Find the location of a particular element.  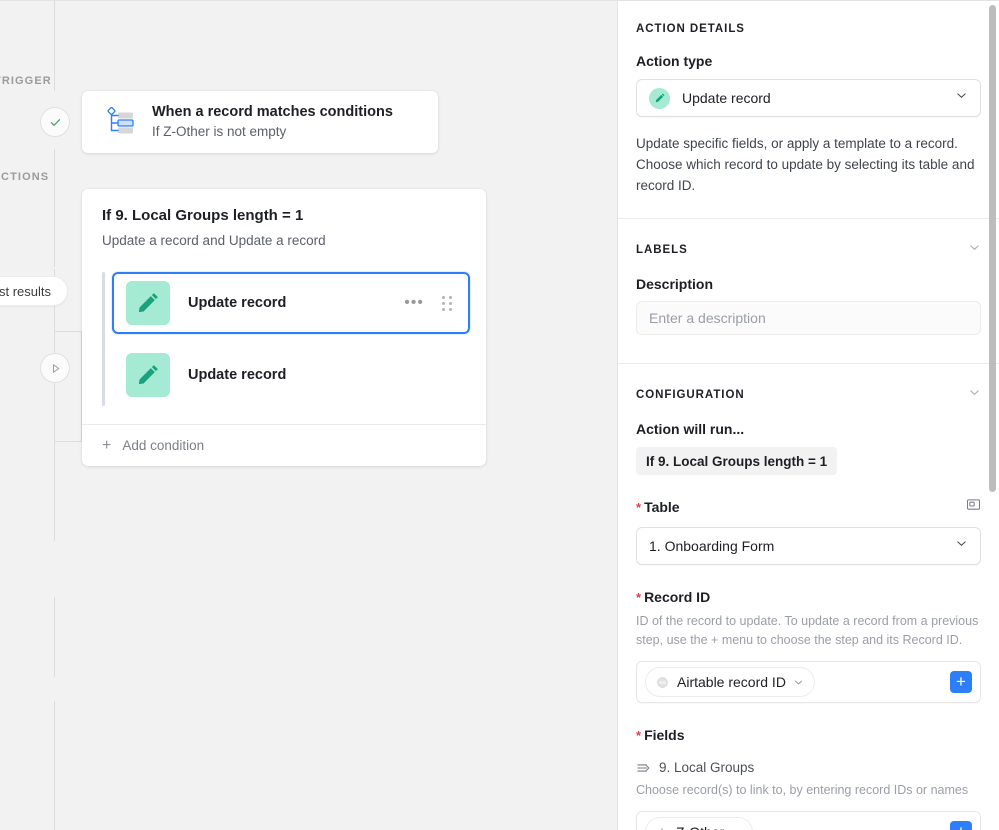

action-type-label: Action type is located at coordinates (674, 61).